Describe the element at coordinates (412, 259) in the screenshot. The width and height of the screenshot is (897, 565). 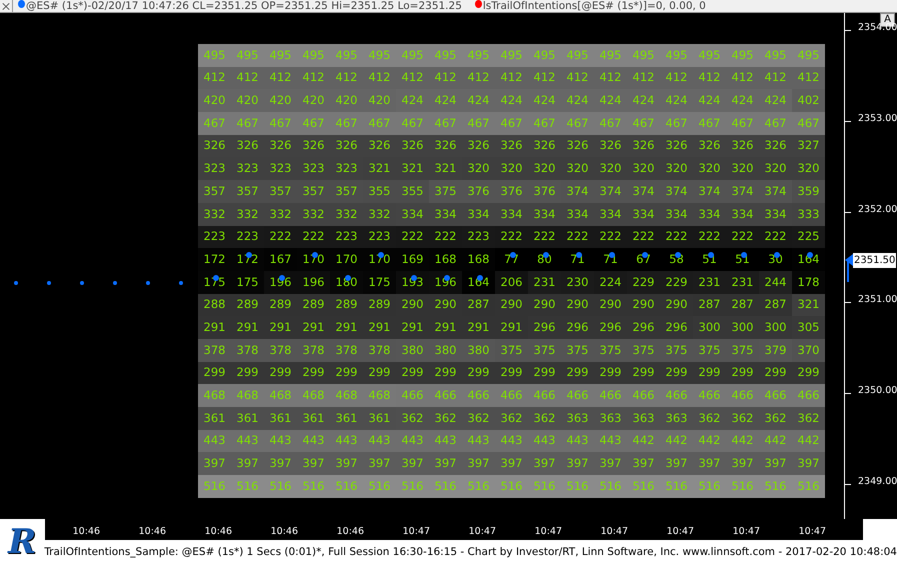
I see `heatmap-cell: 169` at that location.